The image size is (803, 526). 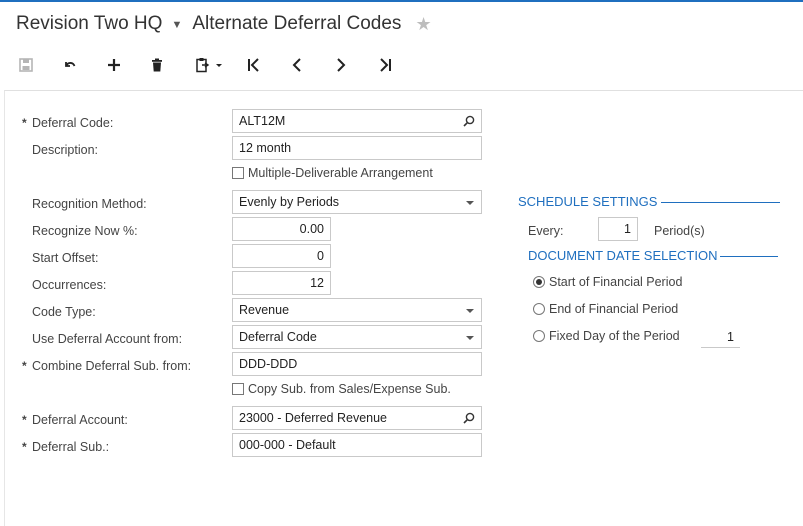 I want to click on end-of-financial-period-radio: End of Financial Period, so click(x=605, y=309).